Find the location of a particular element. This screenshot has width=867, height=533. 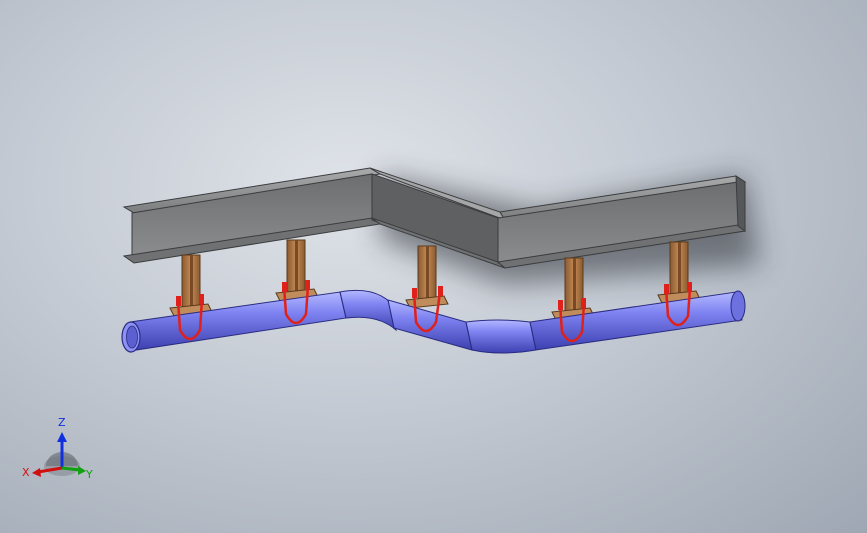

z-axis-label: Z is located at coordinates (62, 422).